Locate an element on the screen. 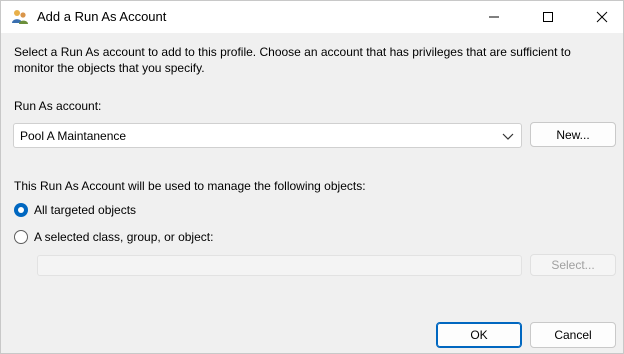  close-icon is located at coordinates (602, 17).